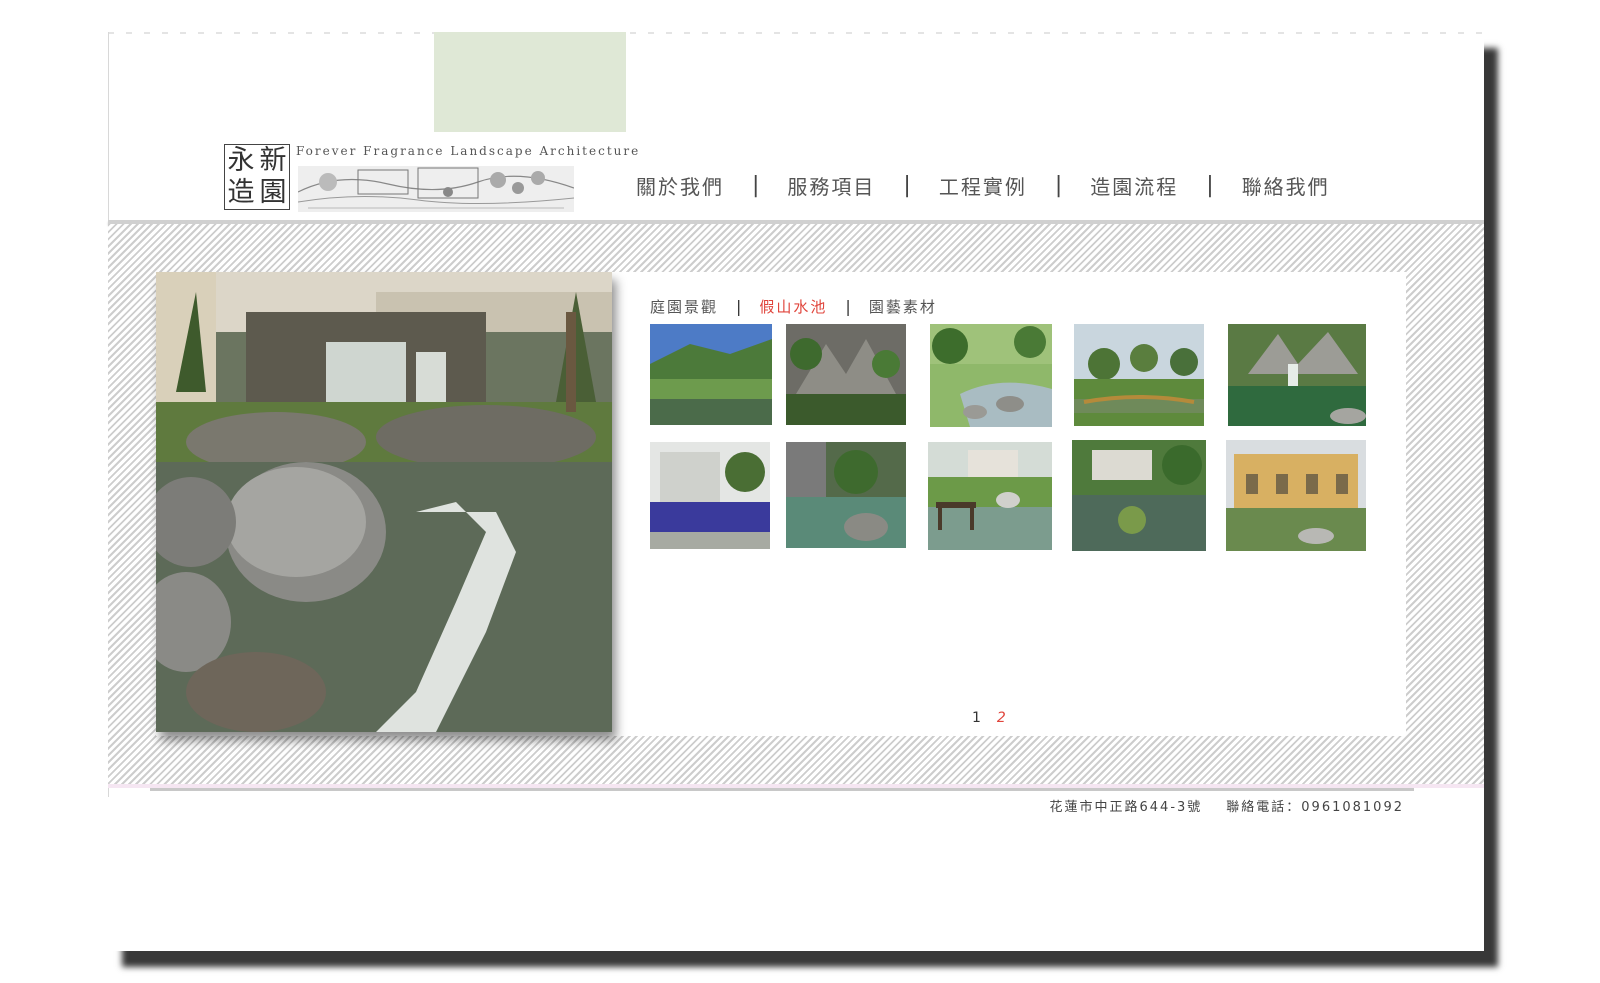 This screenshot has height=983, width=1600. What do you see at coordinates (530, 82) in the screenshot?
I see `header-color-block` at bounding box center [530, 82].